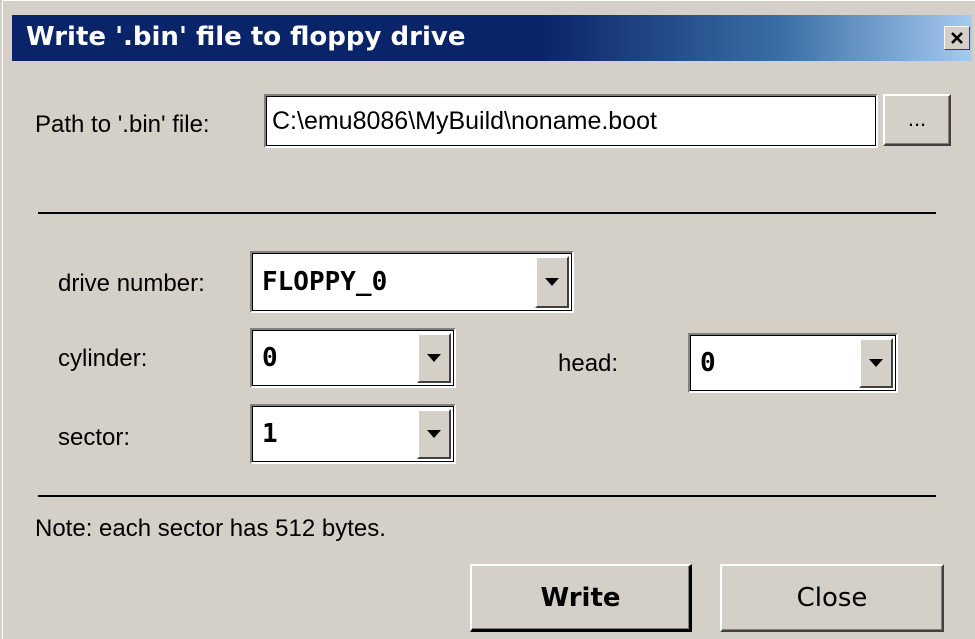 The width and height of the screenshot is (975, 639). I want to click on title-close-button, so click(957, 38).